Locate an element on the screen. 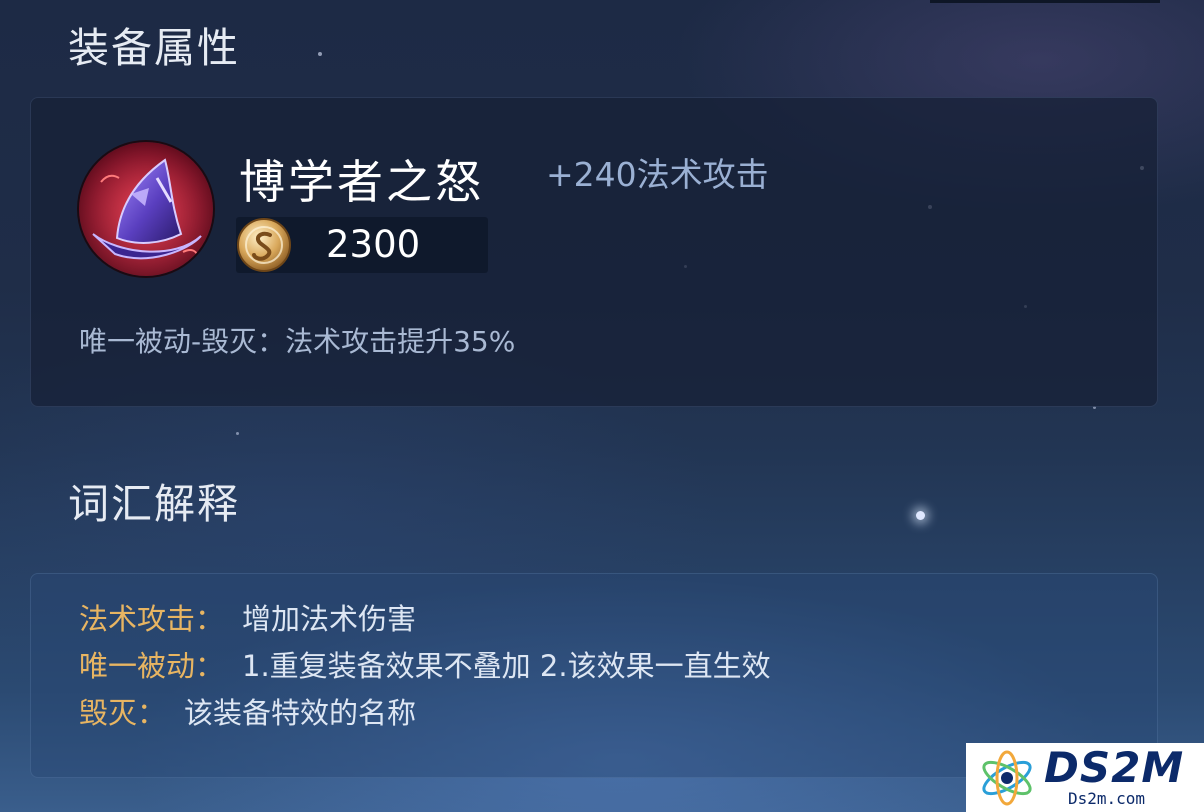  glossary-row: 毁灭： 该装备特效的名称 is located at coordinates (247, 711).